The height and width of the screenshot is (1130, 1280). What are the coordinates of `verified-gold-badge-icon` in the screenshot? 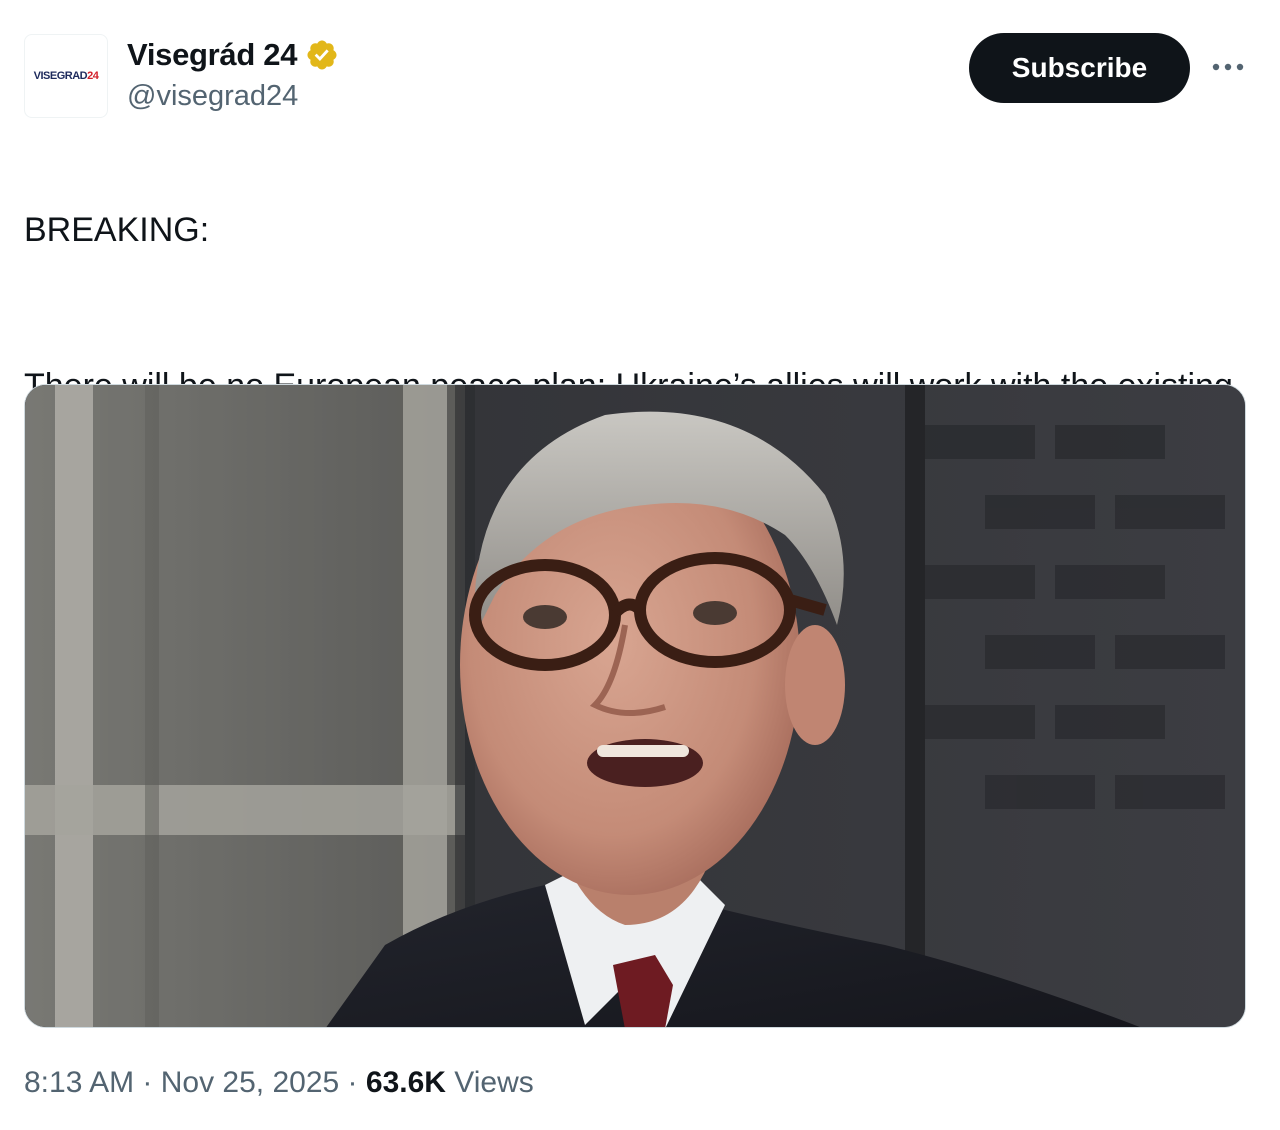 It's located at (322, 55).